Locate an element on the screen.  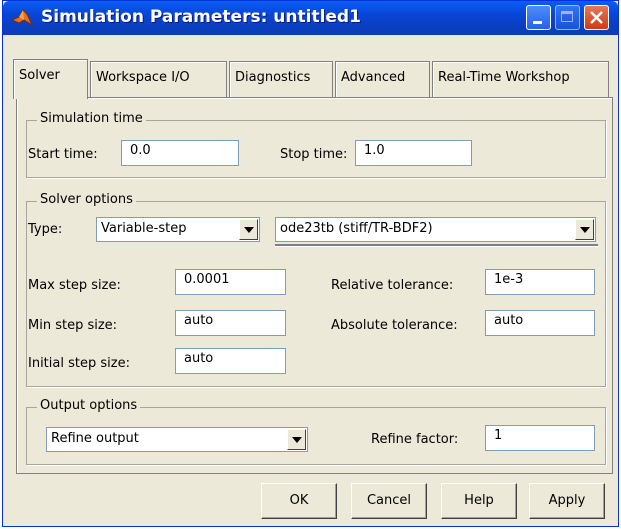
maximize-icon is located at coordinates (567, 16).